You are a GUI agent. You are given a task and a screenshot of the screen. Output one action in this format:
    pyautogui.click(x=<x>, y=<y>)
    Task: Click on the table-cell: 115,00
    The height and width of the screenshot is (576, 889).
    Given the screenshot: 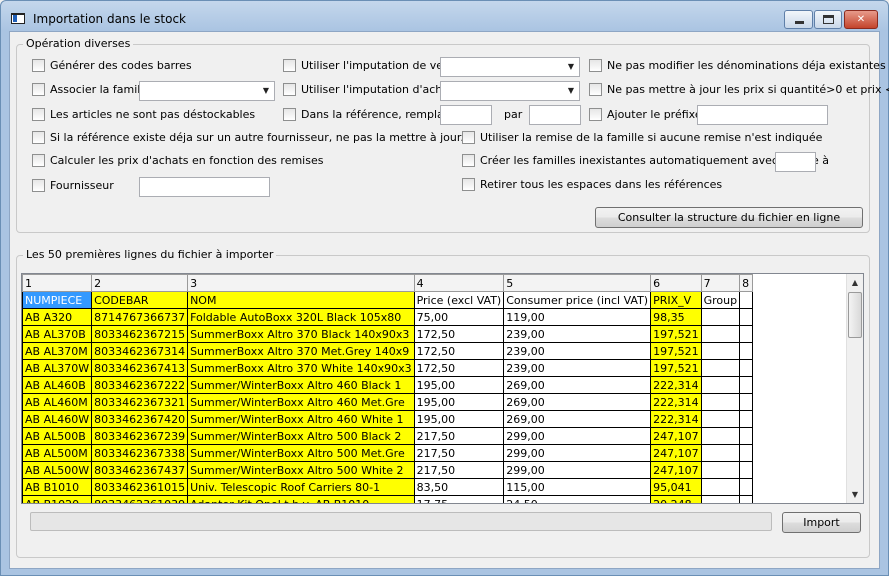 What is the action you would take?
    pyautogui.click(x=577, y=487)
    